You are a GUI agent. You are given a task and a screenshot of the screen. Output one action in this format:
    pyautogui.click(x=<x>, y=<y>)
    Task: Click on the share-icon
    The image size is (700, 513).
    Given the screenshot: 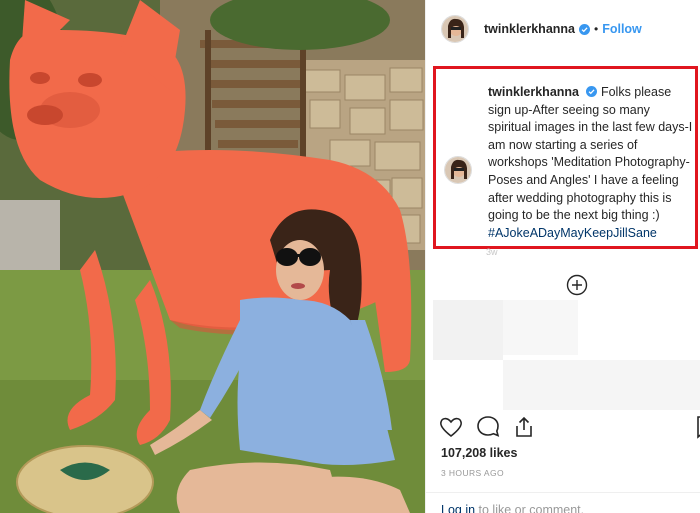 What is the action you would take?
    pyautogui.click(x=524, y=427)
    